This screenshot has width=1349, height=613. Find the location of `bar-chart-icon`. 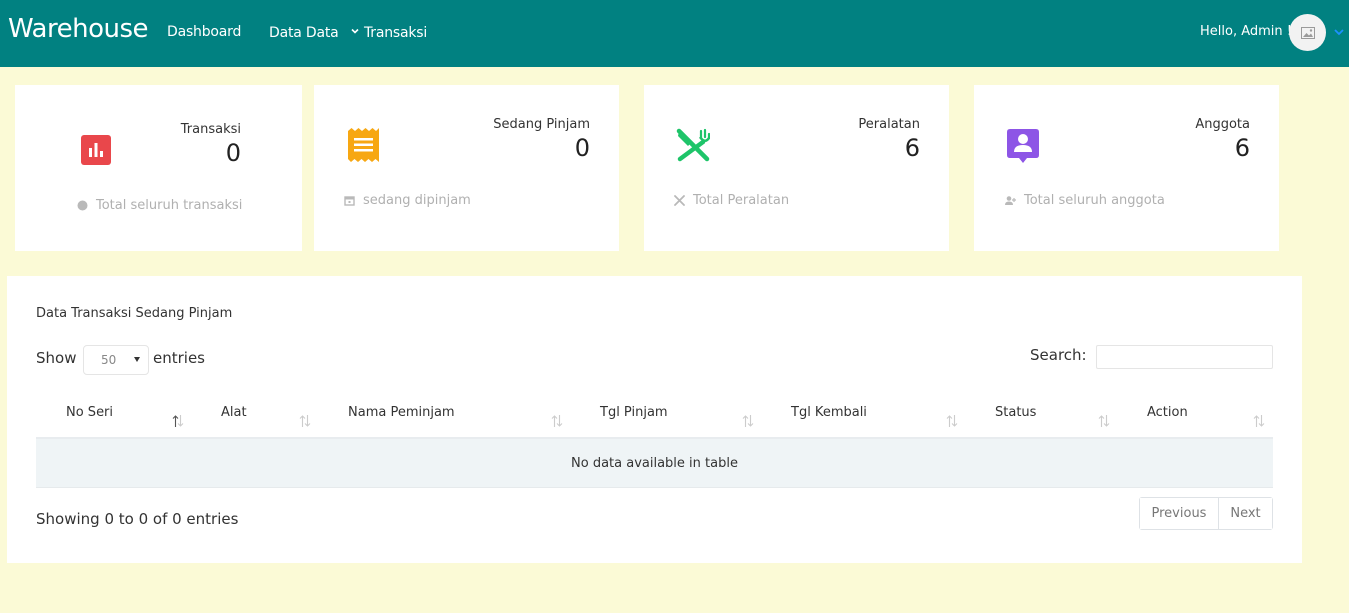

bar-chart-icon is located at coordinates (96, 150).